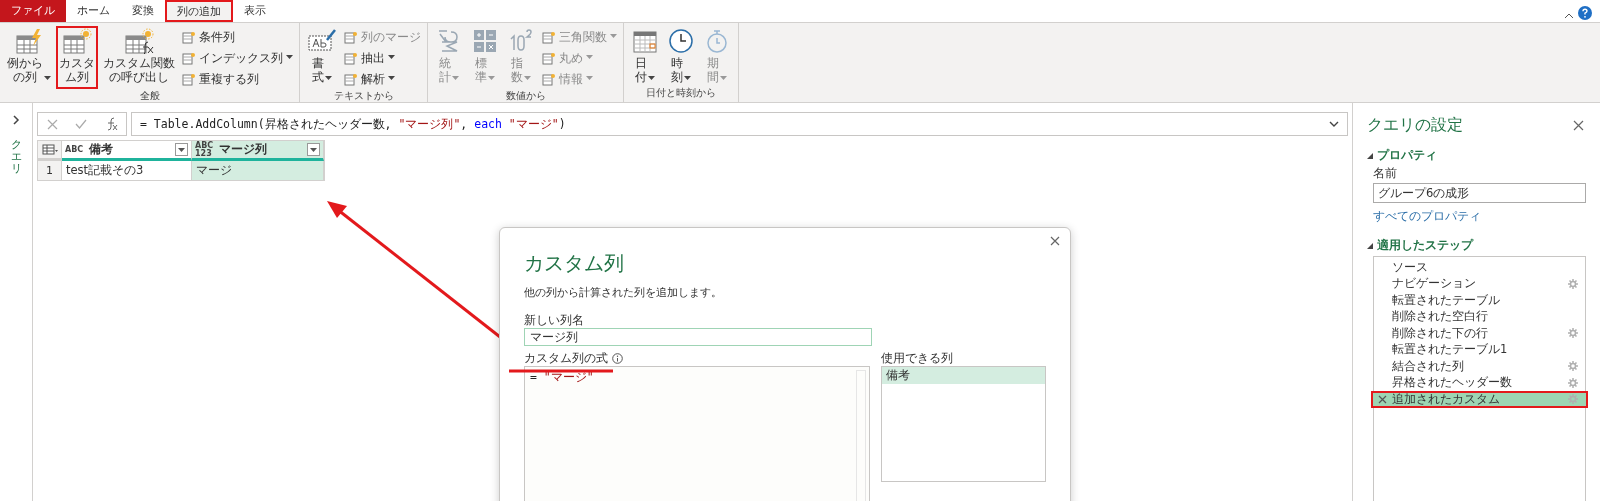 Image resolution: width=1600 pixels, height=501 pixels. I want to click on ribbon-button: カスタム関数の呼び出し, so click(139, 57).